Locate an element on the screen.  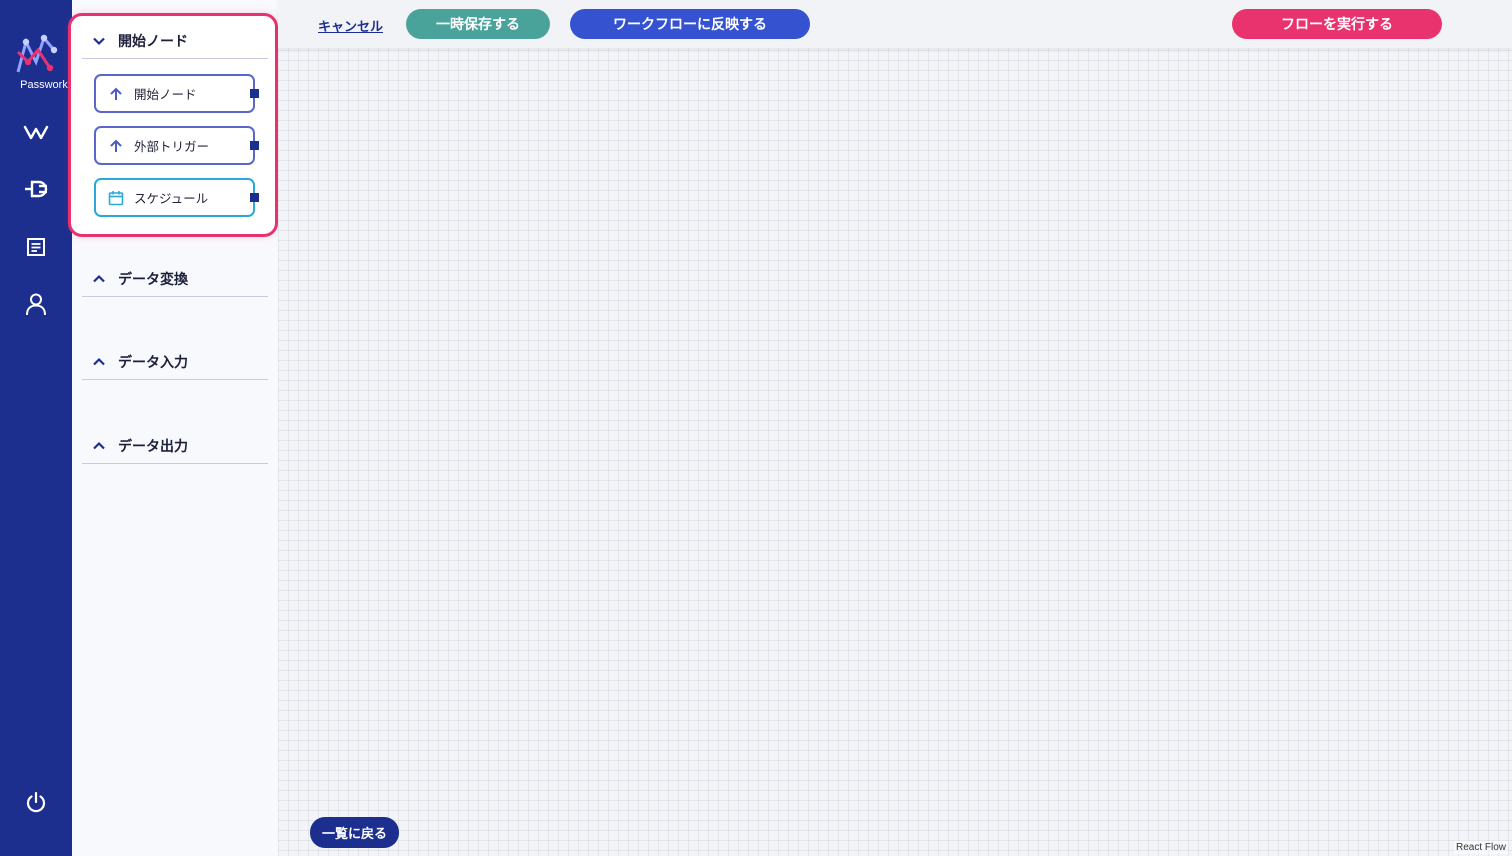
nav-rail: Passwork is located at coordinates (36, 428).